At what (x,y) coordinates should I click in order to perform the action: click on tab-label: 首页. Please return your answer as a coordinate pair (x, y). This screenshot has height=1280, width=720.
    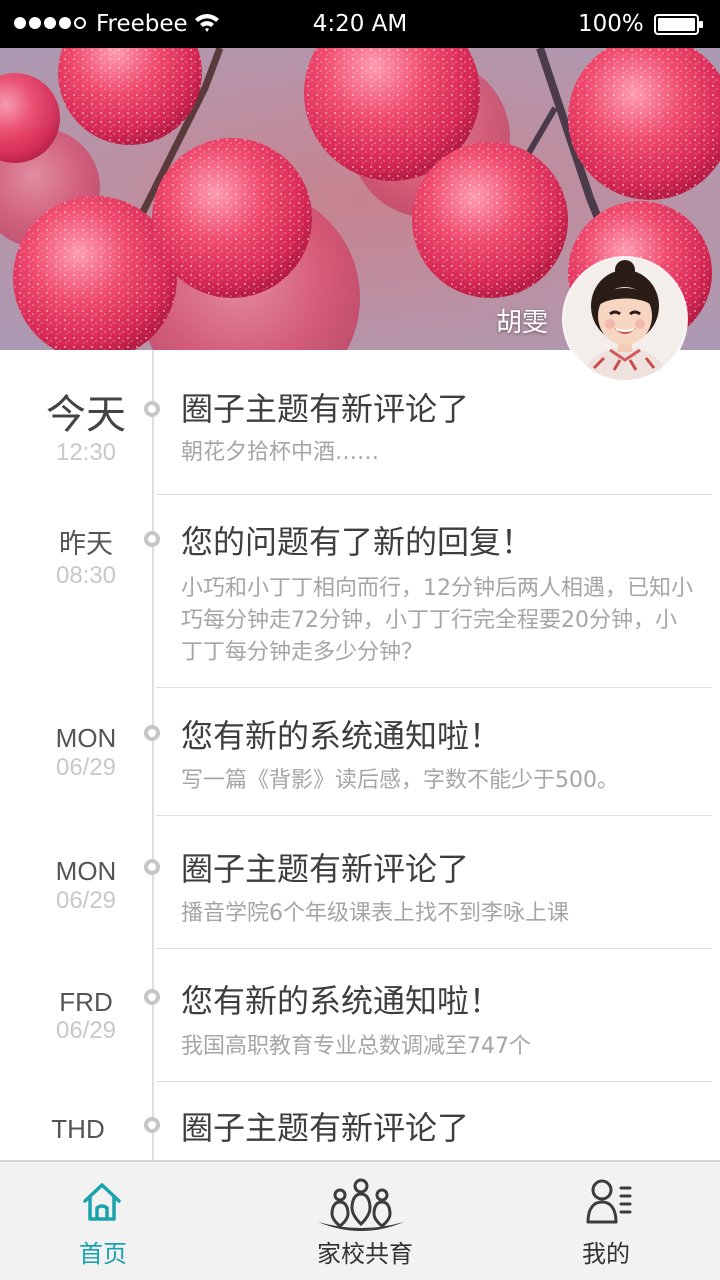
    Looking at the image, I should click on (103, 1254).